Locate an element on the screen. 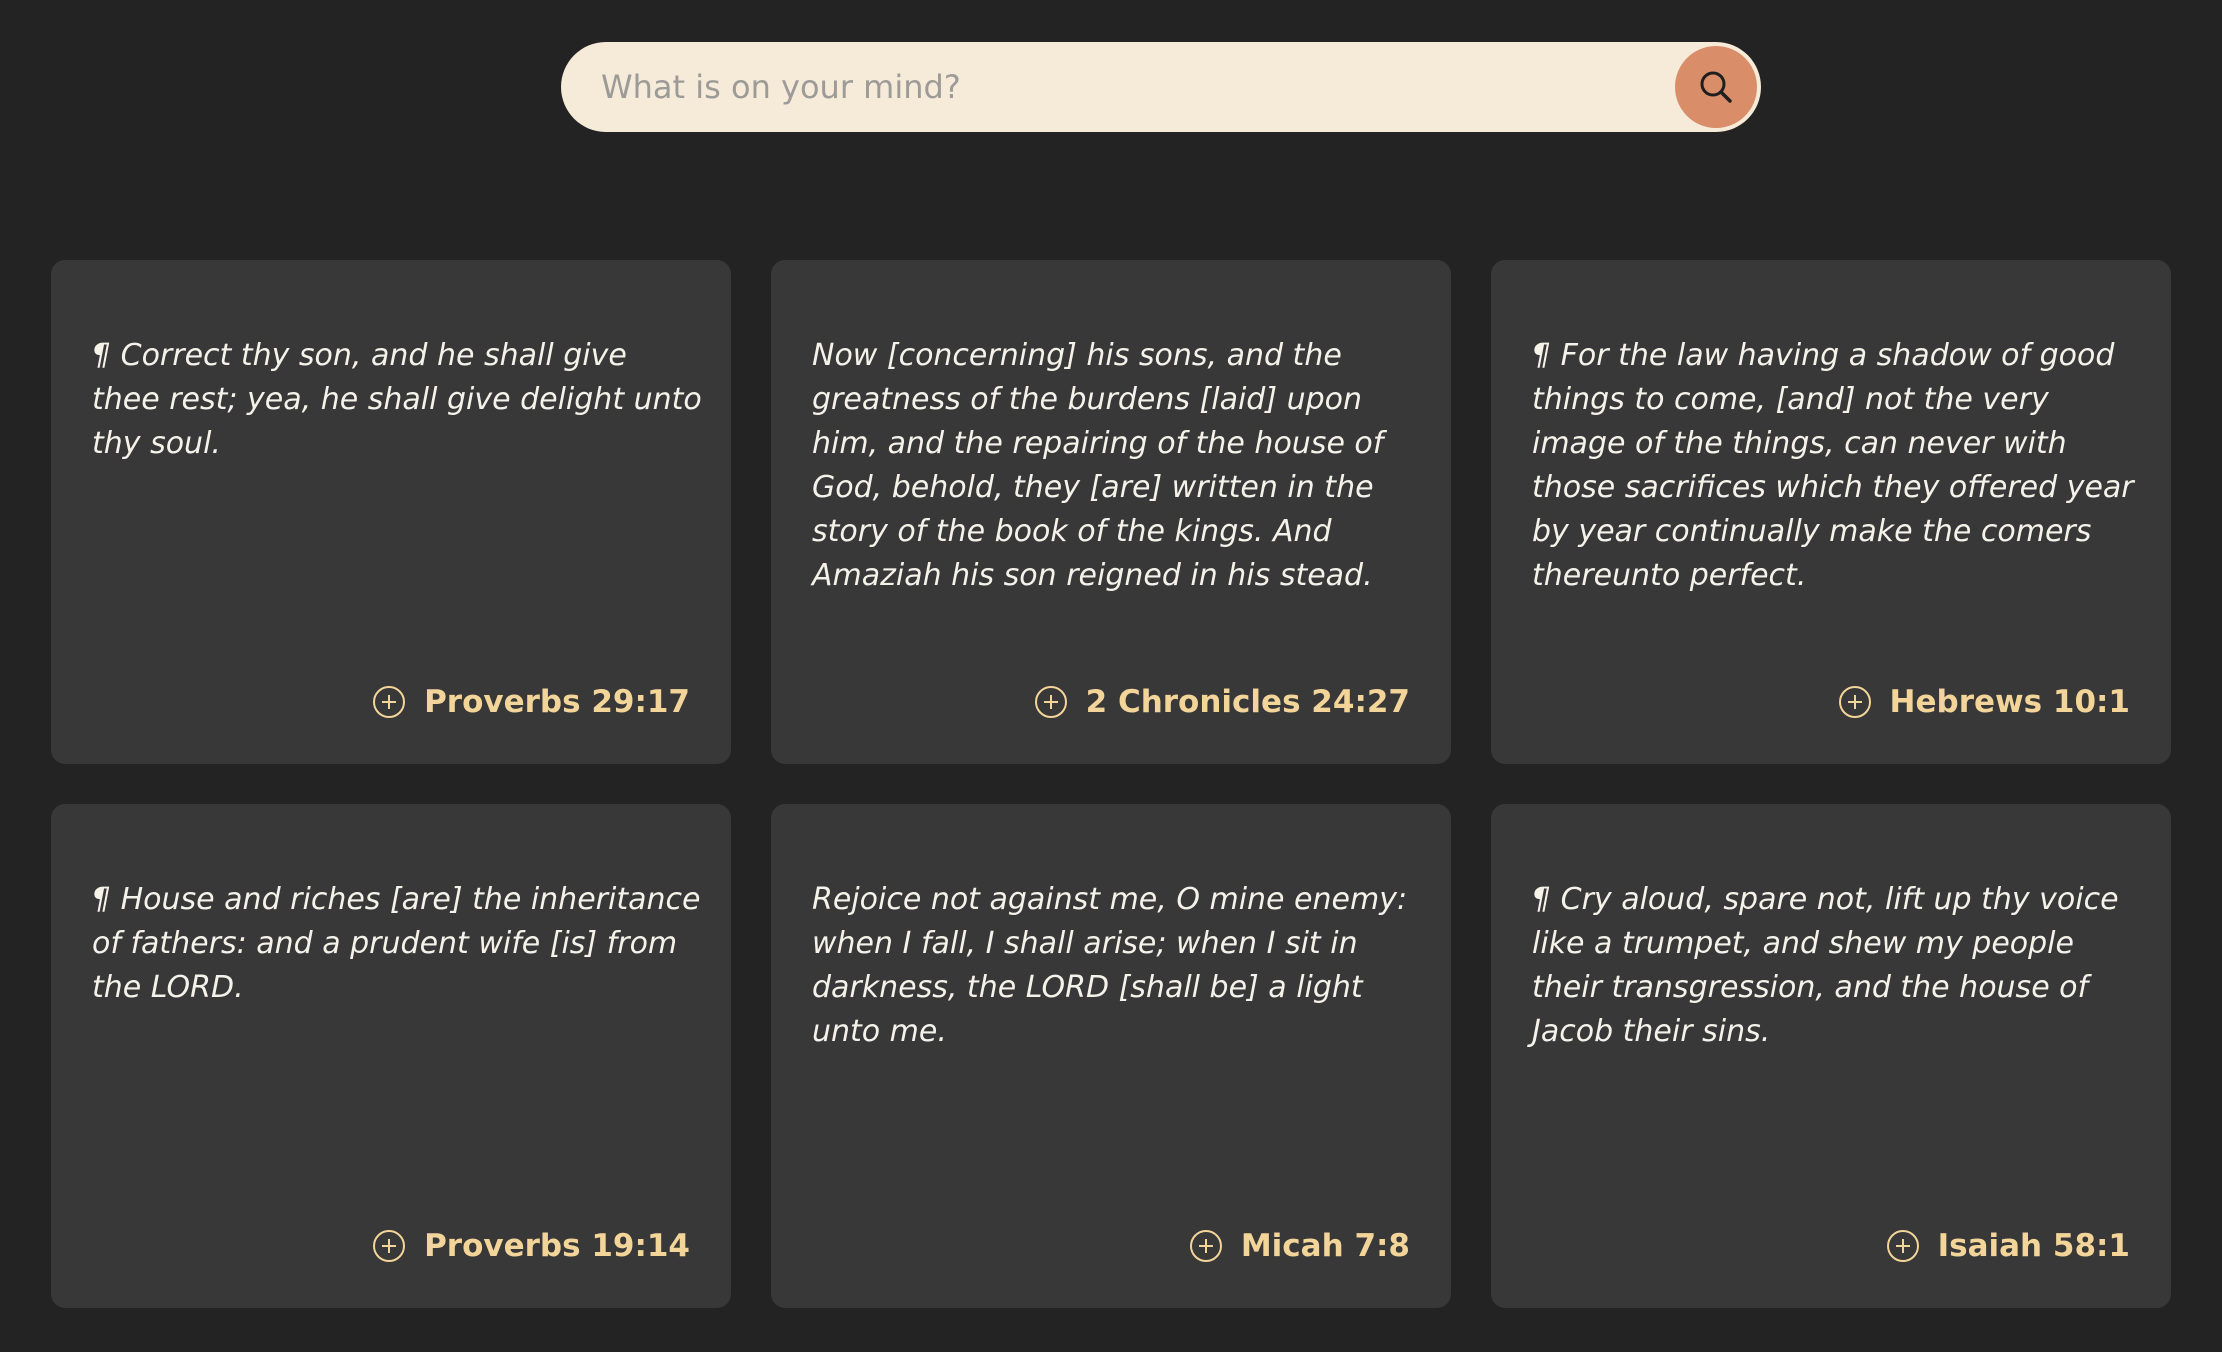  add-verse-button: Proverbs 19:14 is located at coordinates (531, 1246).